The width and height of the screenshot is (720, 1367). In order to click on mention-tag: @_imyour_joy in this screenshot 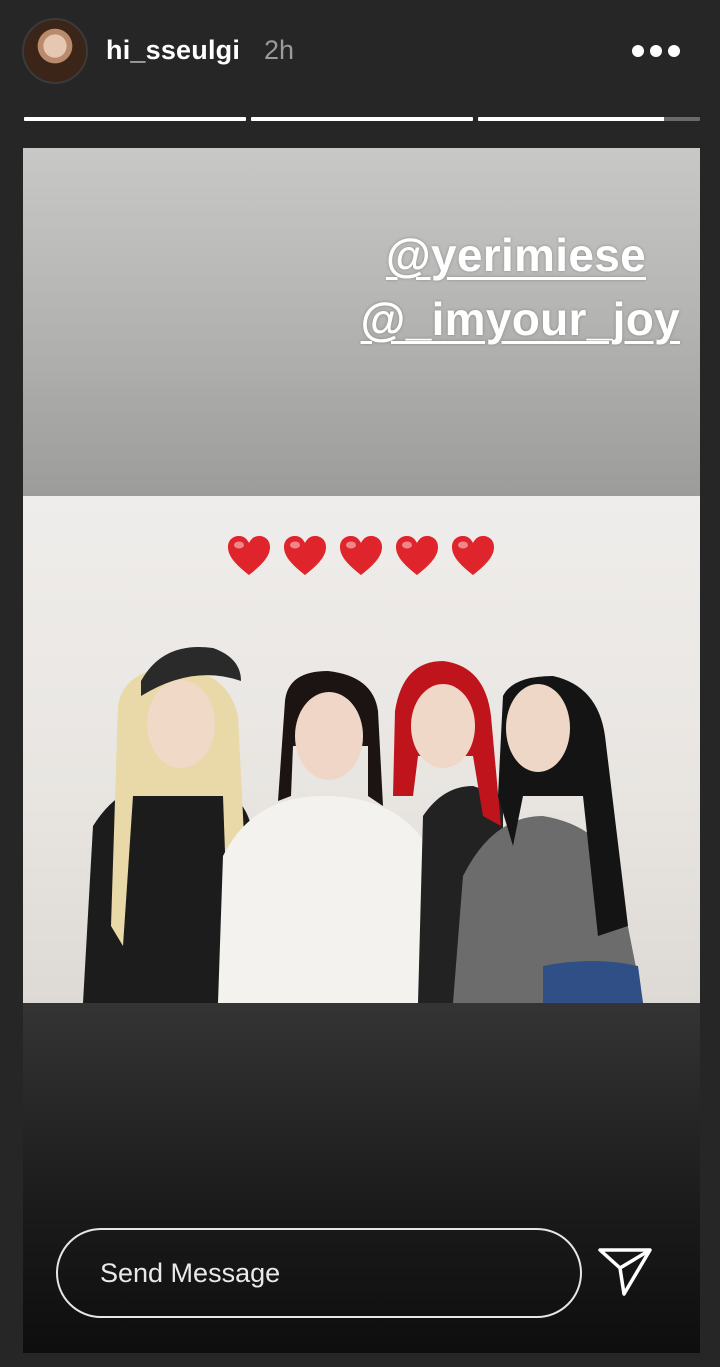, I will do `click(520, 319)`.